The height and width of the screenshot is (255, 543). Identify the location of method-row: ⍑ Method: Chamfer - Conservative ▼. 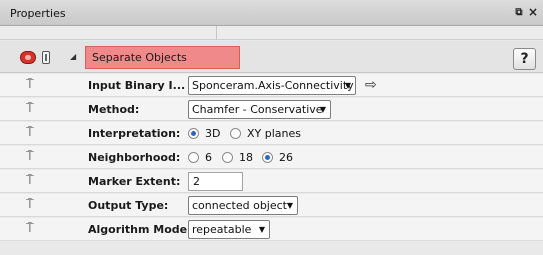
(271, 109).